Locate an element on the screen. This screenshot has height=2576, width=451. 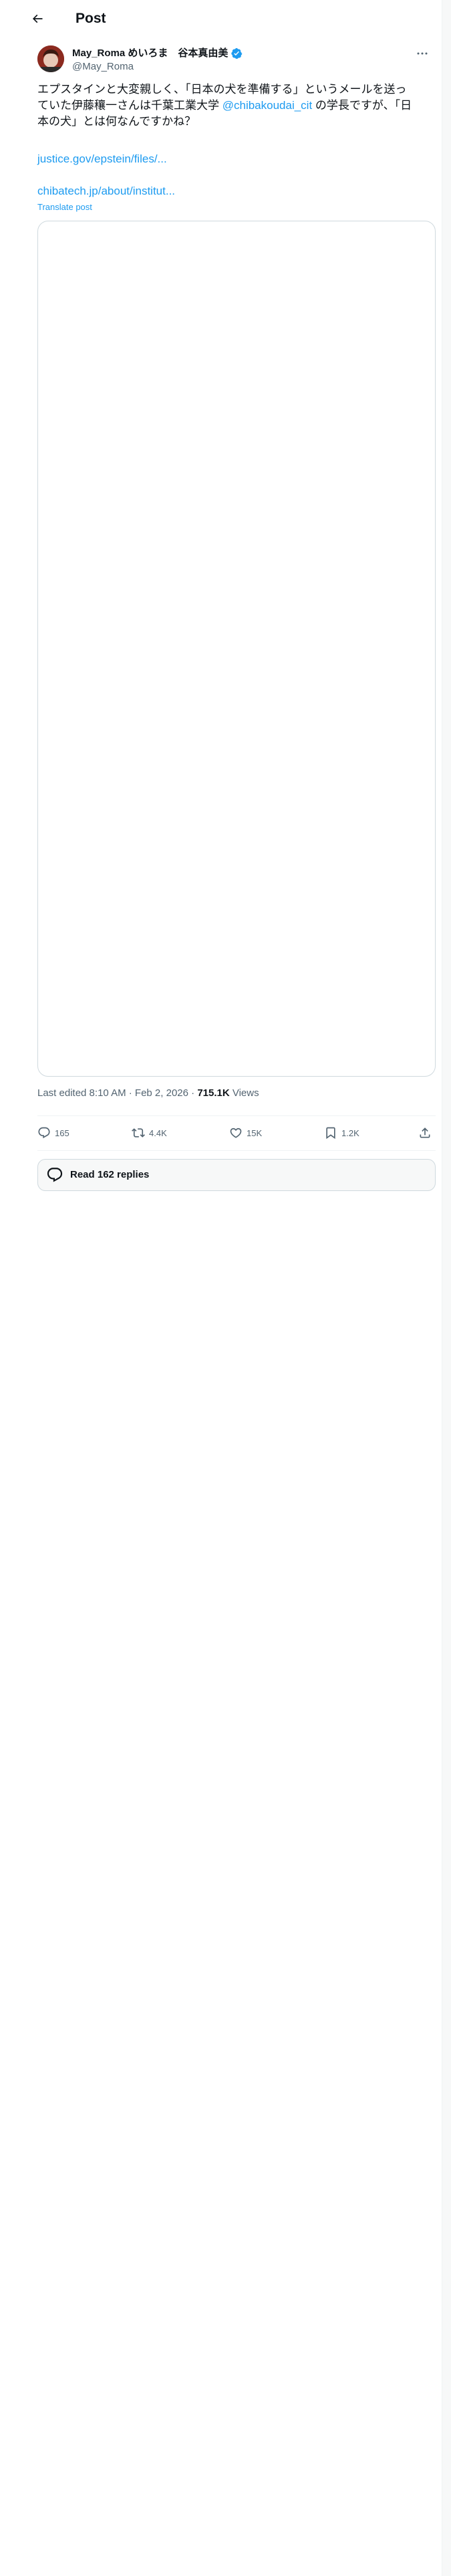
like-count: 15K is located at coordinates (255, 1133).